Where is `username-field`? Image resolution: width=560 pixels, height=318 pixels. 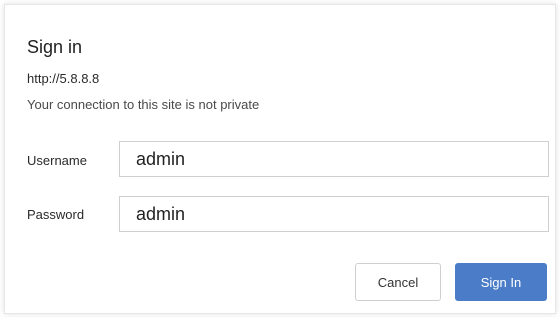 username-field is located at coordinates (334, 159).